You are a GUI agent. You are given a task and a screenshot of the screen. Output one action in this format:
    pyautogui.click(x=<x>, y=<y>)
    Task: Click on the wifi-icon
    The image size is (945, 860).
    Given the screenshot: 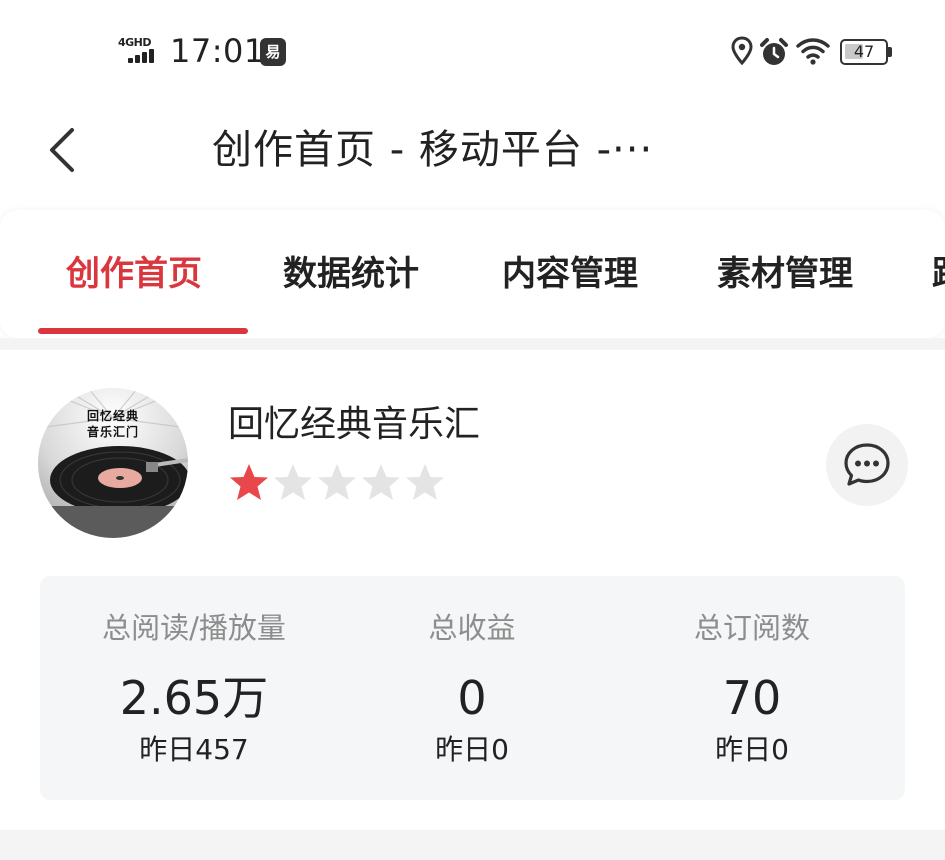 What is the action you would take?
    pyautogui.click(x=813, y=51)
    